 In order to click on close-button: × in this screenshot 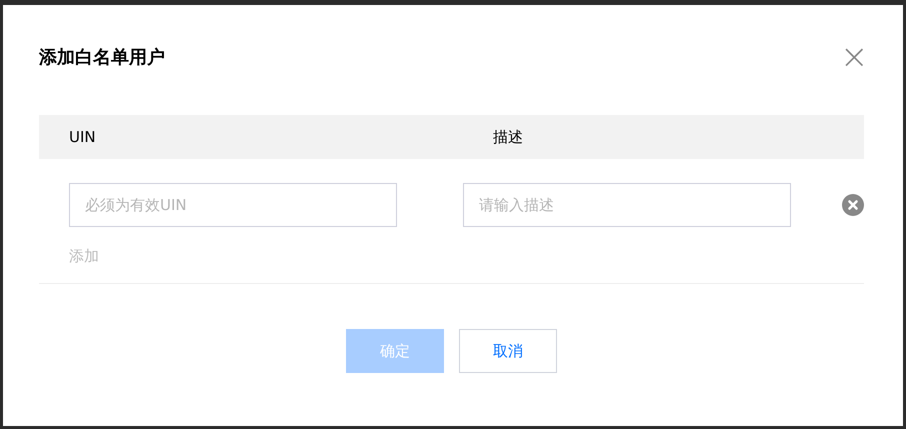, I will do `click(852, 57)`.